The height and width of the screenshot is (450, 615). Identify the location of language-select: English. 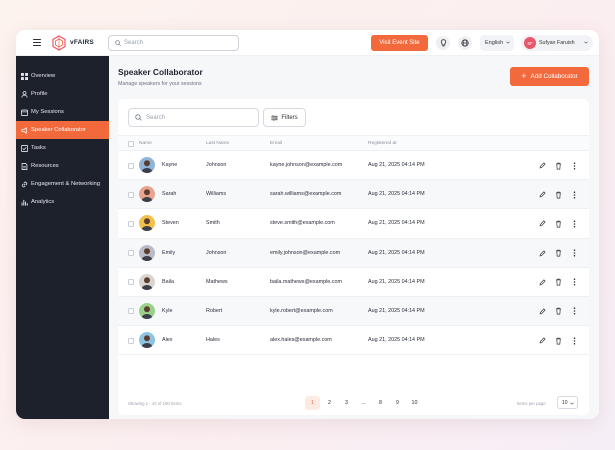
(497, 43).